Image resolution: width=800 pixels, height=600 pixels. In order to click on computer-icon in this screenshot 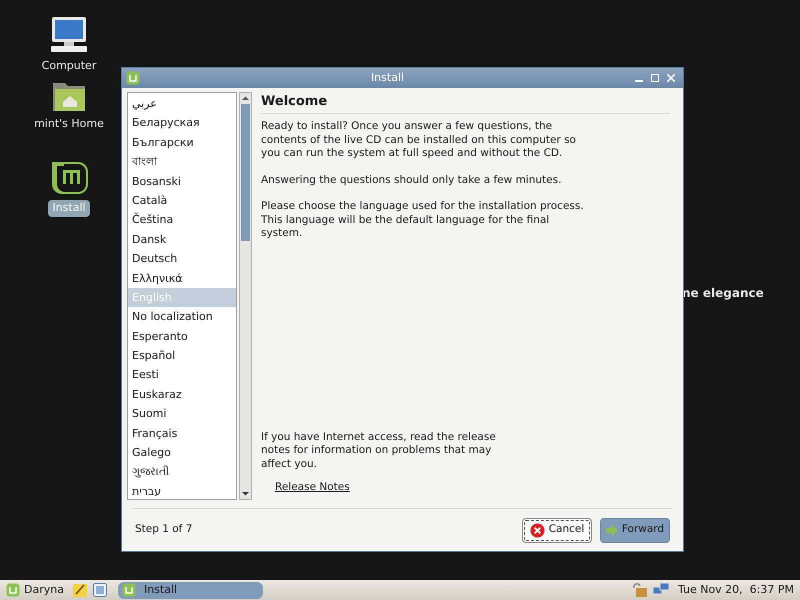, I will do `click(69, 35)`.